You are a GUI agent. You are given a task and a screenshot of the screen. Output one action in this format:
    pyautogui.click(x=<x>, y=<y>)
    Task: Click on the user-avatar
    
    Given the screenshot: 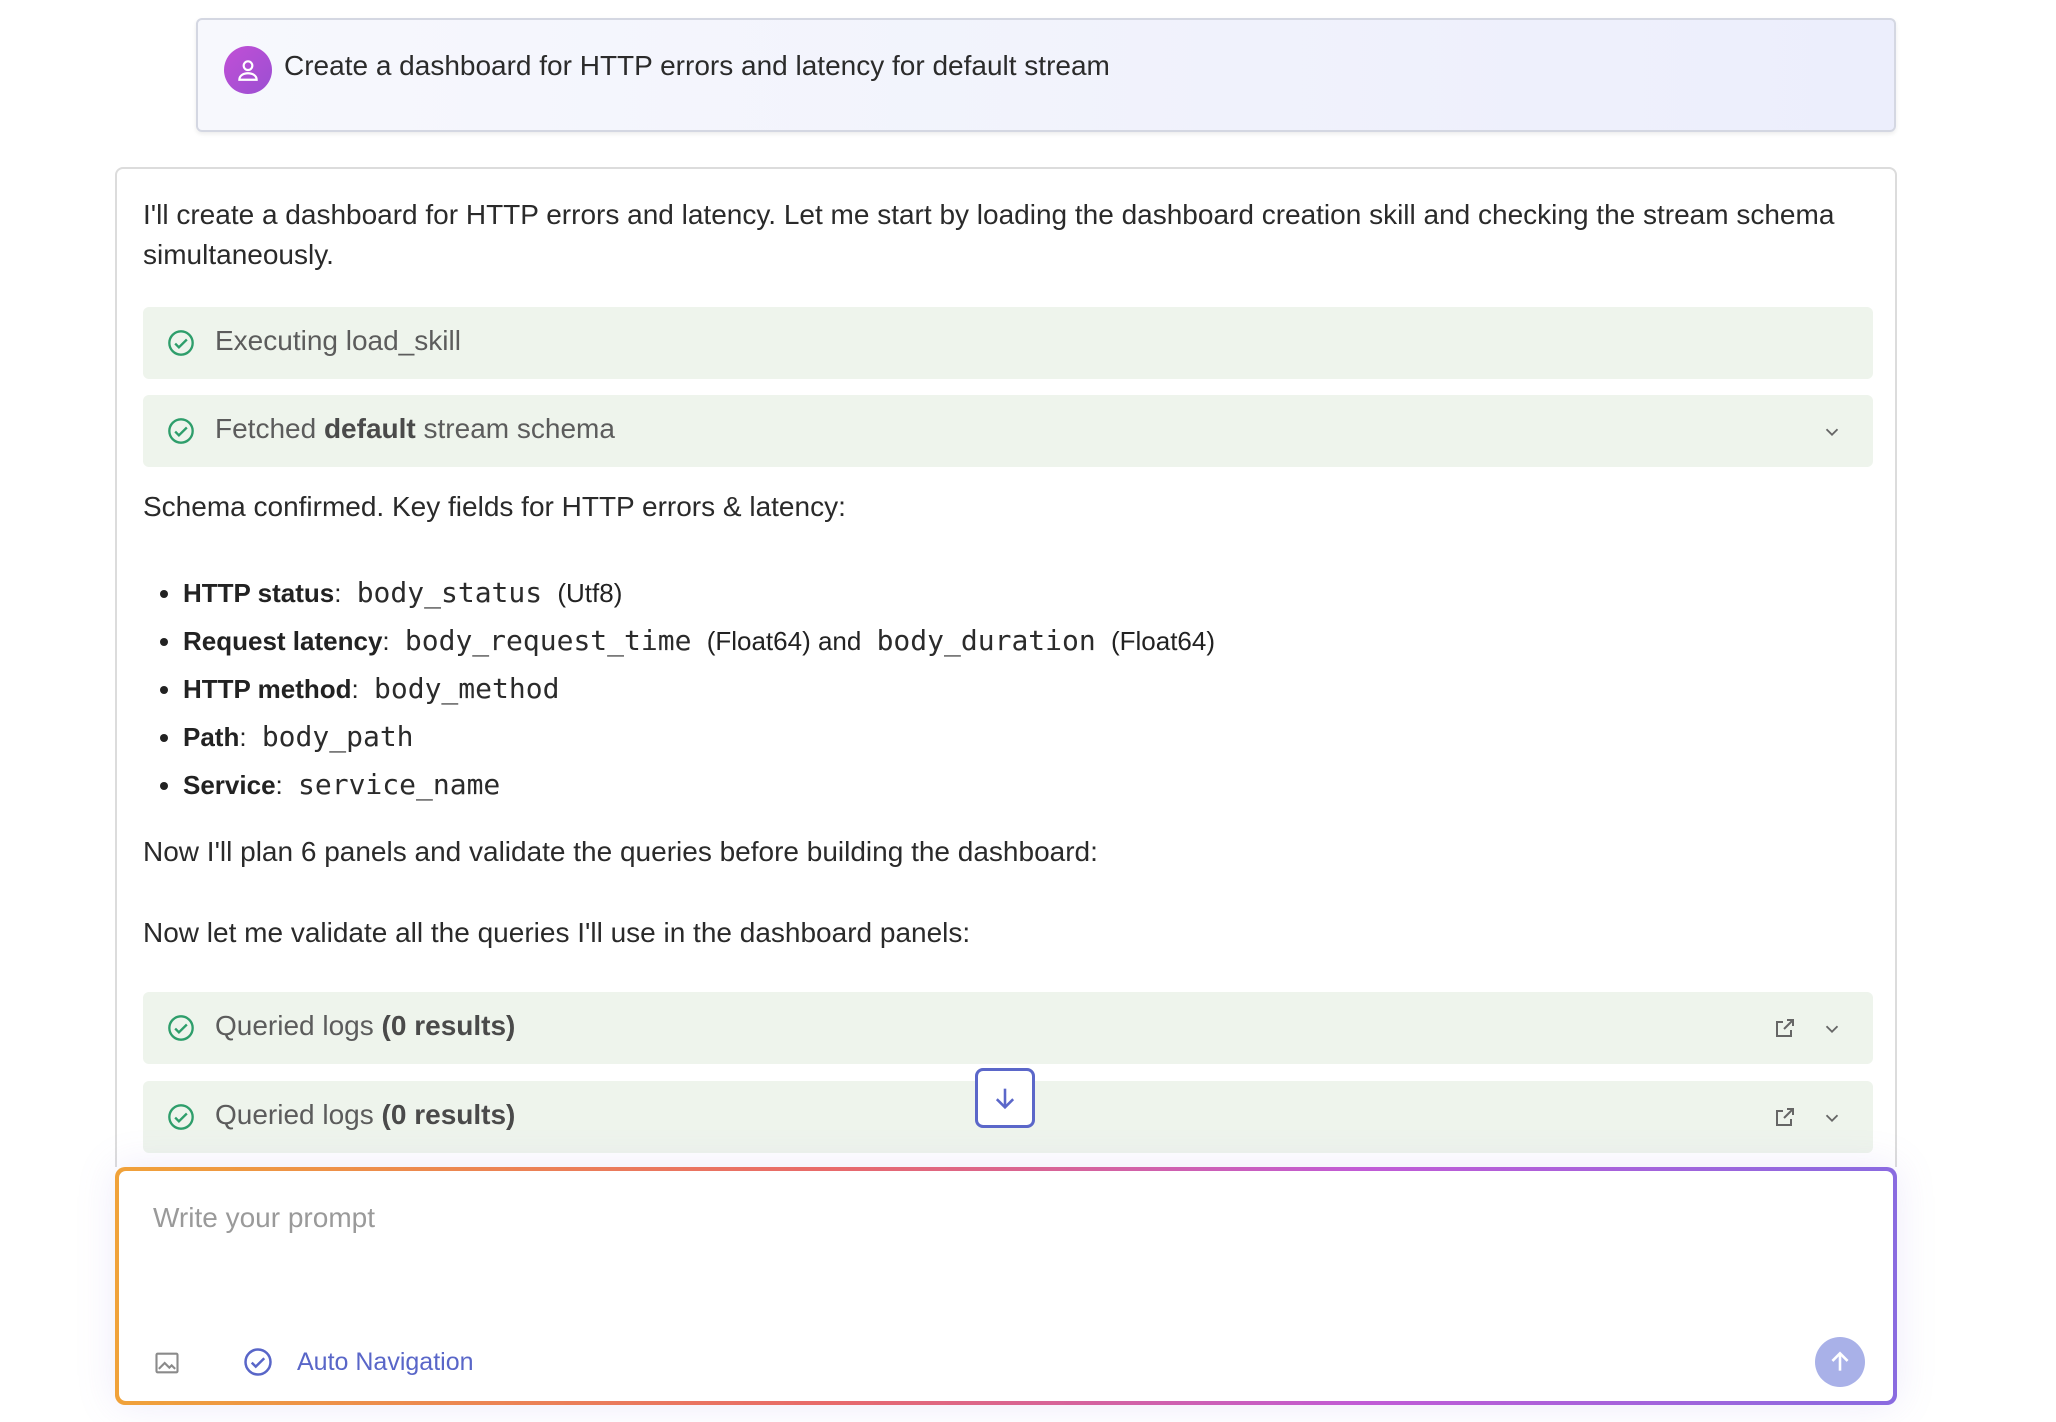 What is the action you would take?
    pyautogui.click(x=248, y=70)
    